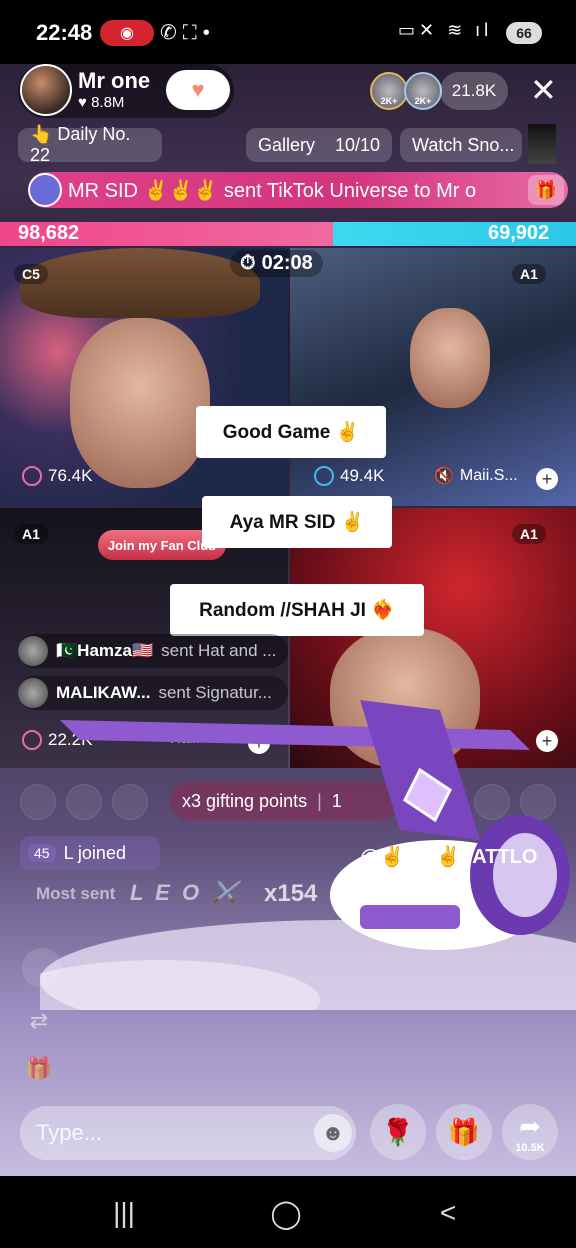 This screenshot has width=576, height=1248. Describe the element at coordinates (333, 1133) in the screenshot. I see `emoji-icon: ☻` at that location.